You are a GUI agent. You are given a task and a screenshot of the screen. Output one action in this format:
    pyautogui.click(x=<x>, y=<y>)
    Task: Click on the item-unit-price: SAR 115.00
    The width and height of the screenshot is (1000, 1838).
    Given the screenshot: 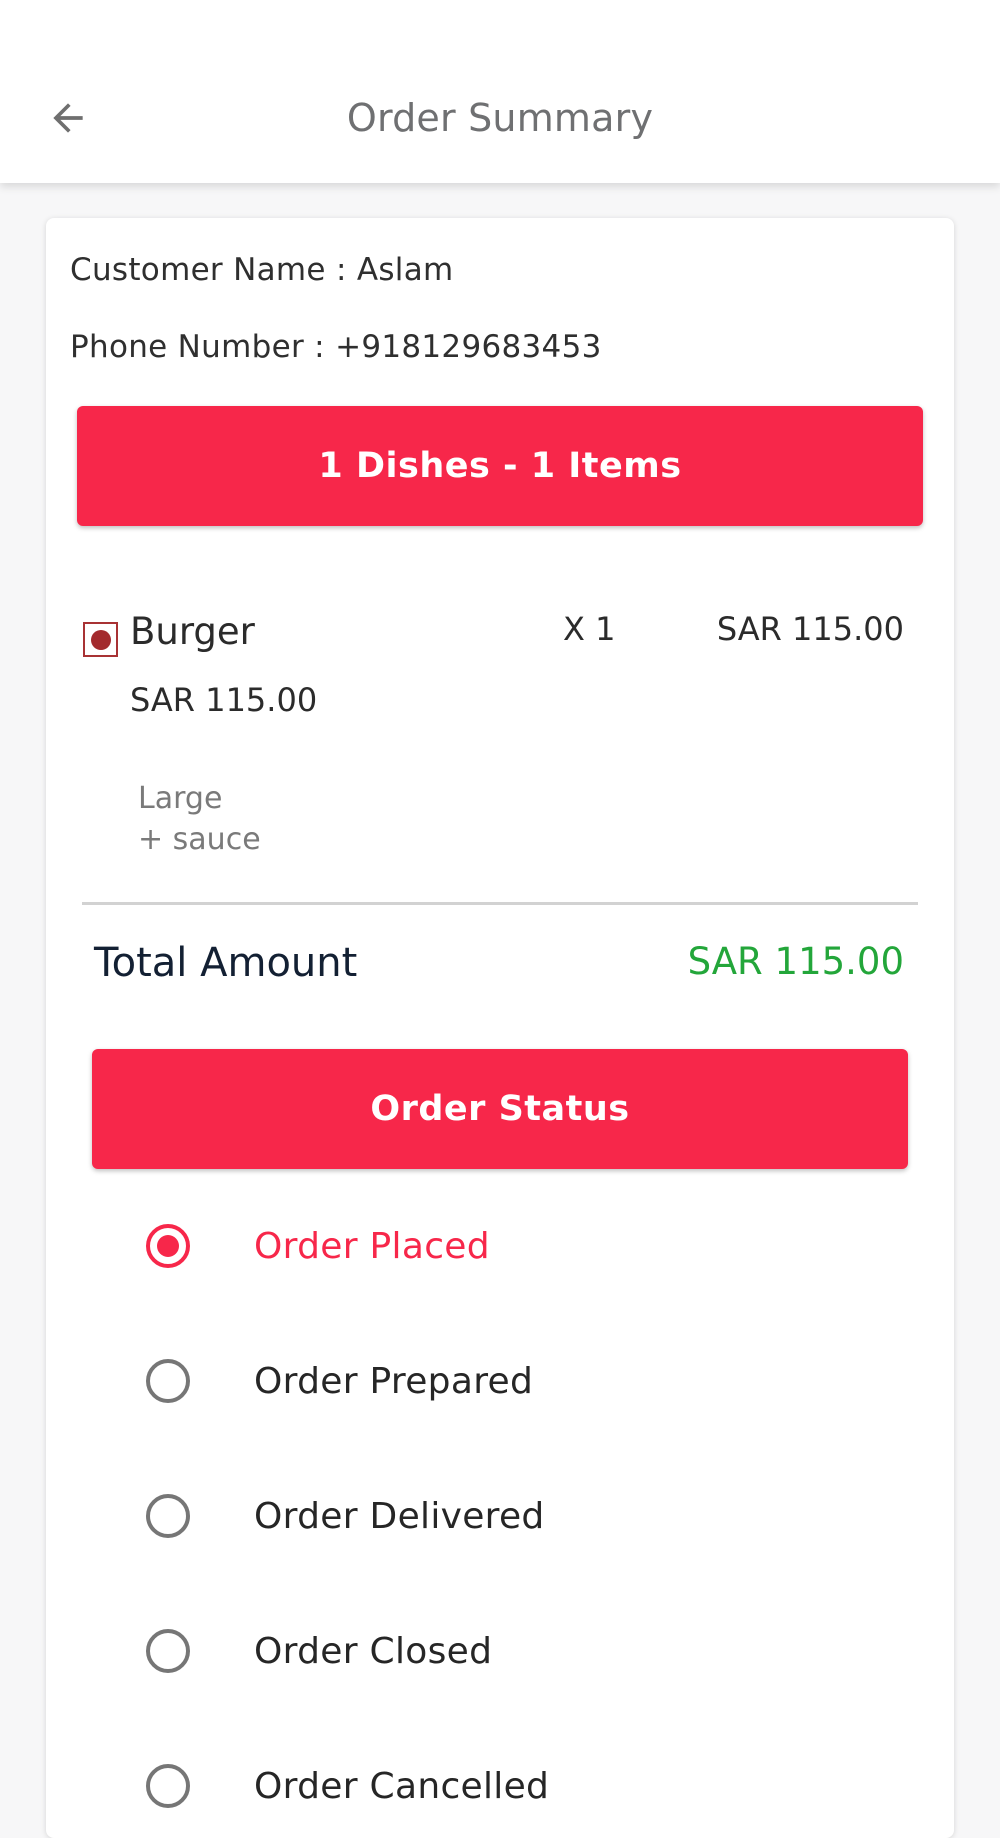 What is the action you would take?
    pyautogui.click(x=224, y=700)
    